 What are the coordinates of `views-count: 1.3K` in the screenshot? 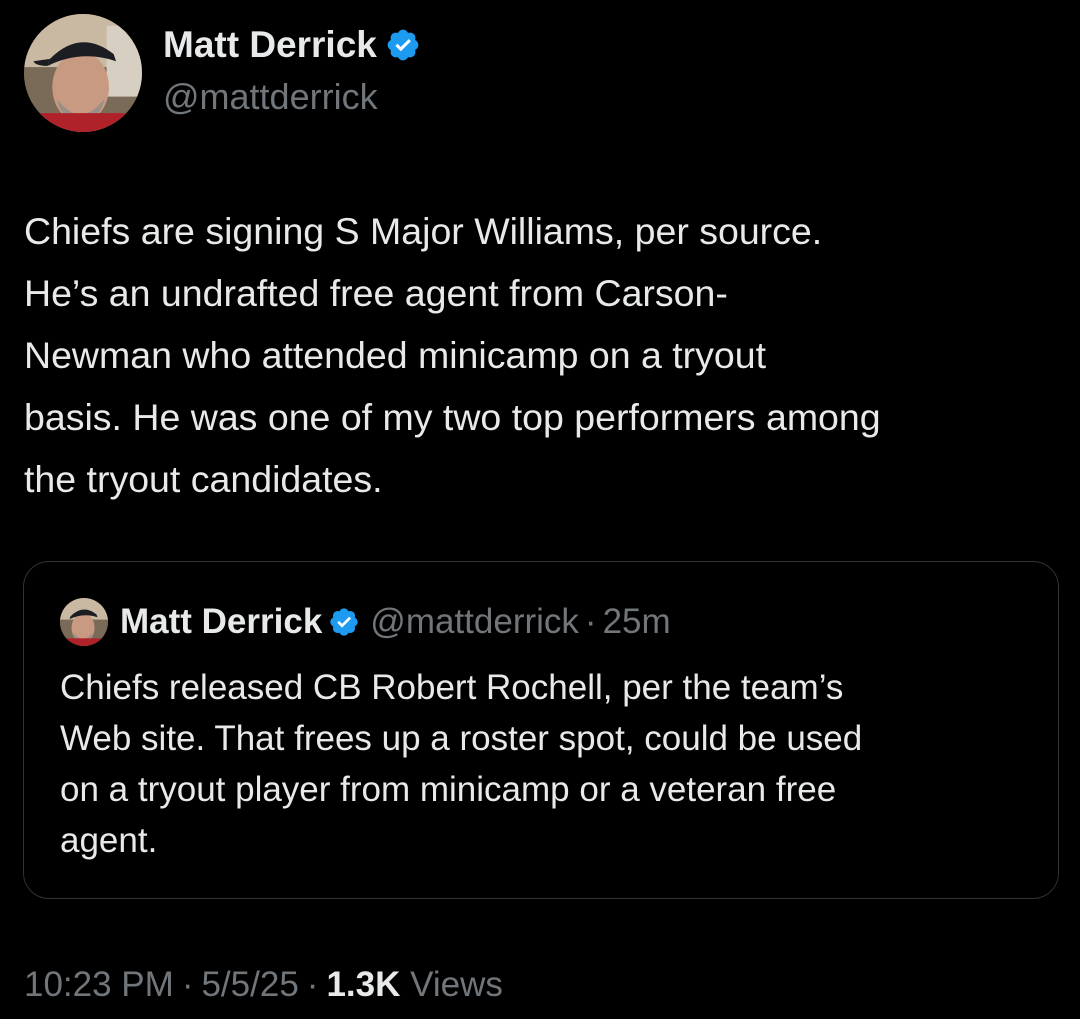 It's located at (363, 984).